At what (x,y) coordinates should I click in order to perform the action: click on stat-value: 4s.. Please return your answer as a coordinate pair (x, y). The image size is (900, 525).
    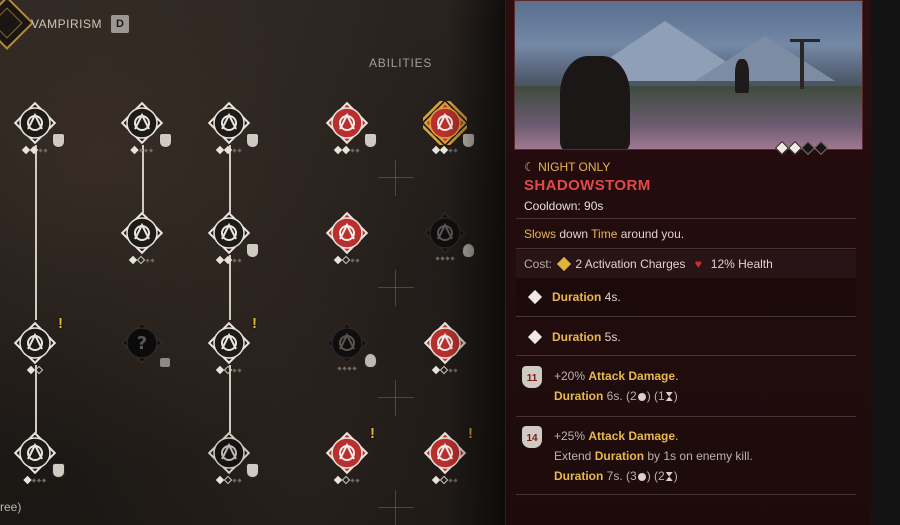
    Looking at the image, I should click on (611, 297).